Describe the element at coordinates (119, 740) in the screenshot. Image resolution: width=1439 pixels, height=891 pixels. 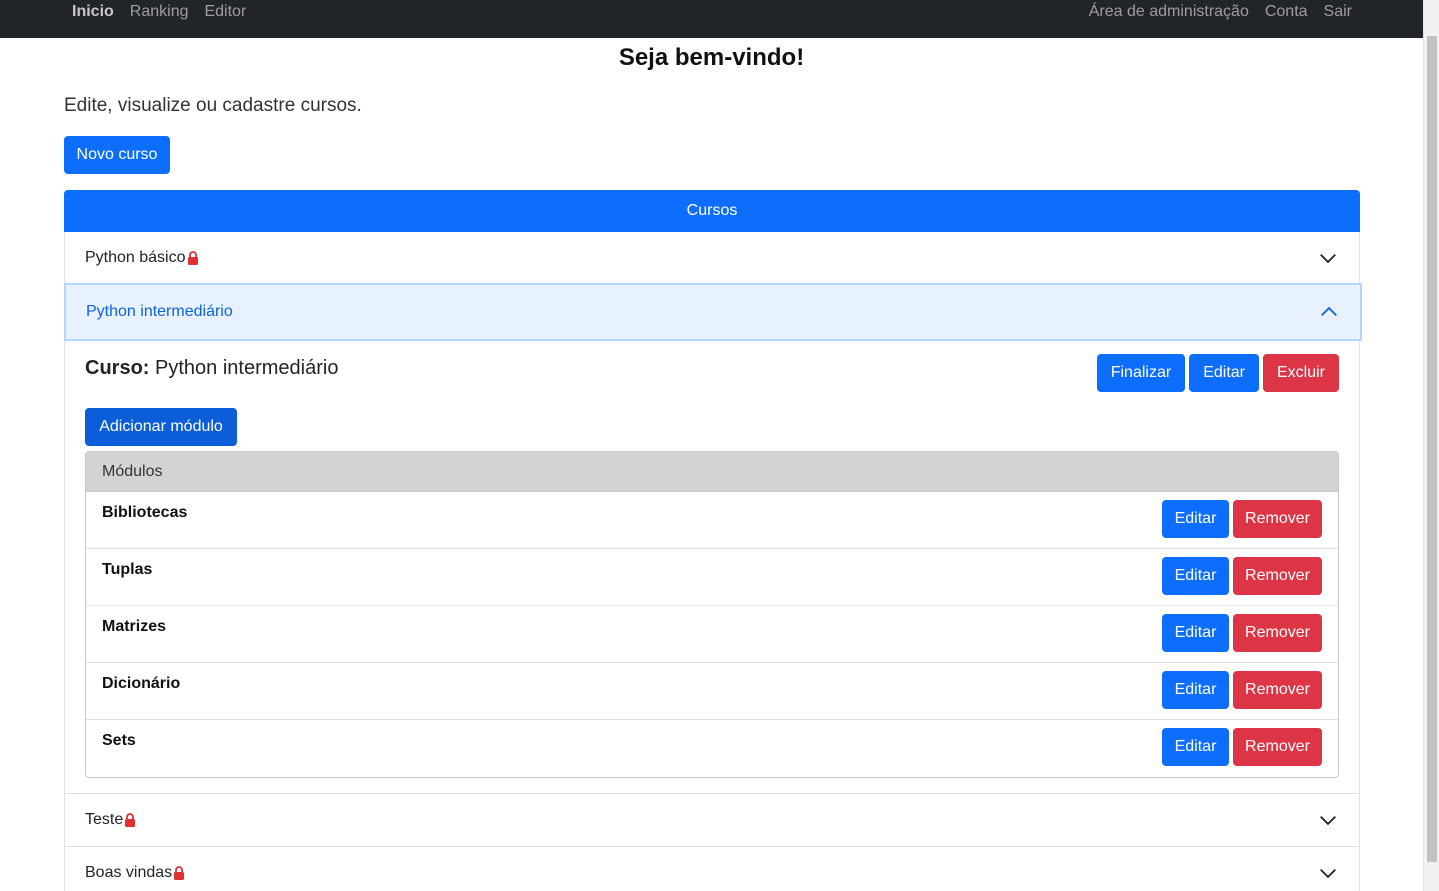
I see `module-name: Sets` at that location.